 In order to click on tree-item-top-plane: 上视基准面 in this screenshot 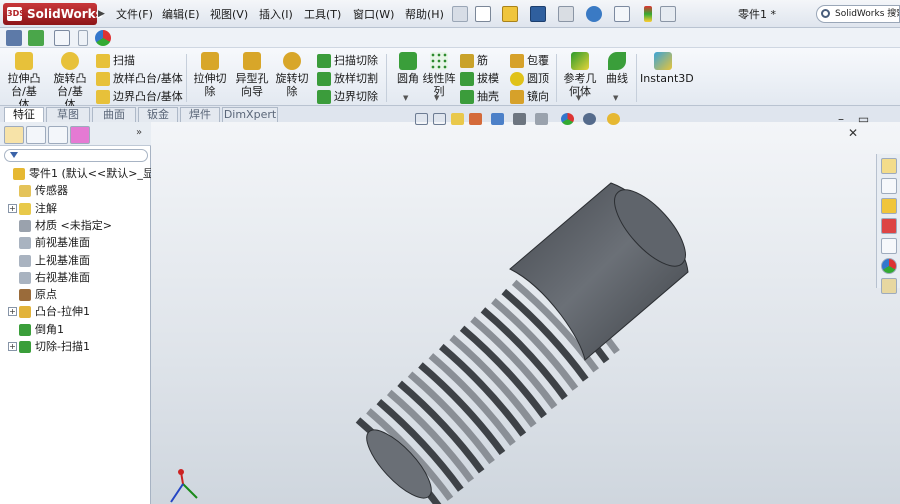, I will do `click(75, 260)`.